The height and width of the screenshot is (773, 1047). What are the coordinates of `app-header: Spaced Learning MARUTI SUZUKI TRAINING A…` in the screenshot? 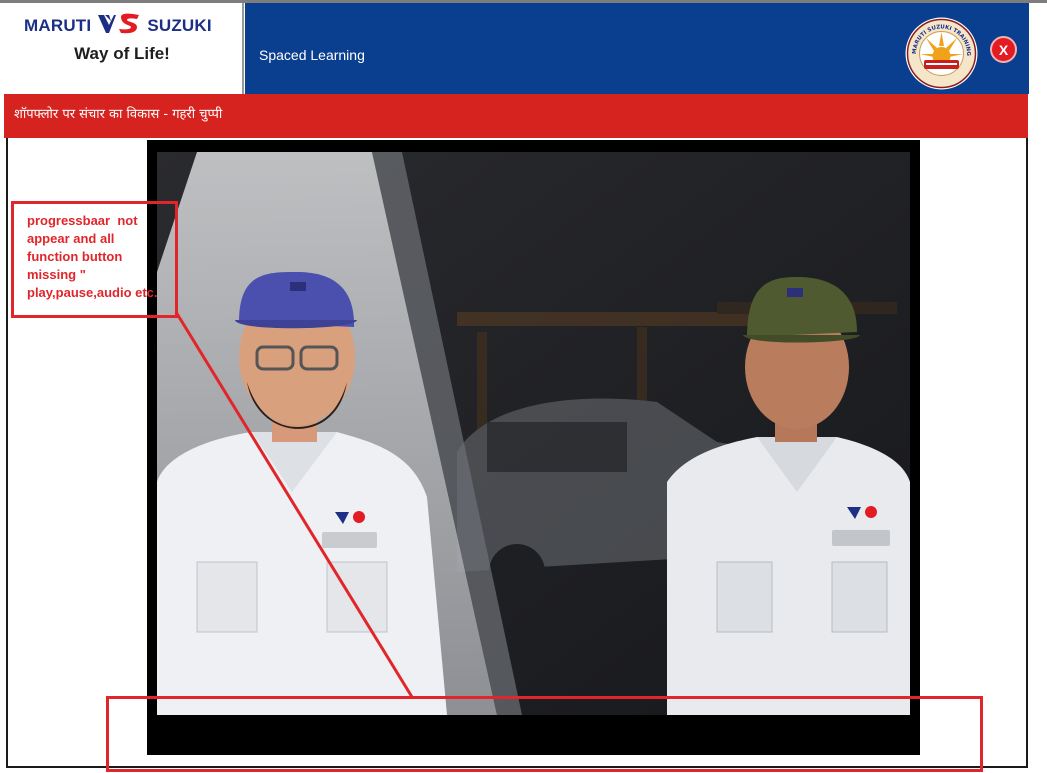 It's located at (637, 48).